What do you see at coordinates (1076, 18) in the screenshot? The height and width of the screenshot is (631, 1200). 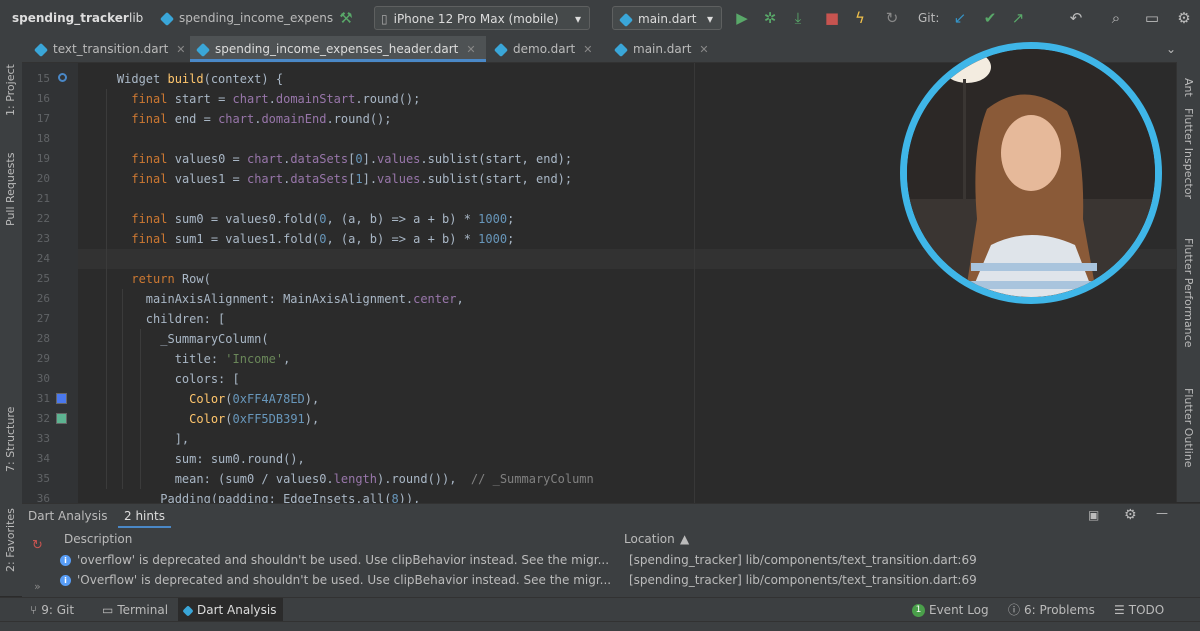 I see `rollback-icon: ↶` at bounding box center [1076, 18].